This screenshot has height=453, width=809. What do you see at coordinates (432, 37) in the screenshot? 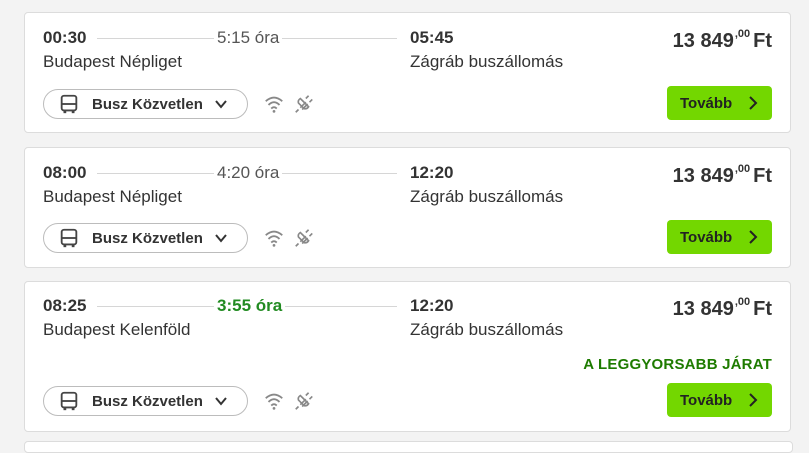
I see `arrival-time: 05:45` at bounding box center [432, 37].